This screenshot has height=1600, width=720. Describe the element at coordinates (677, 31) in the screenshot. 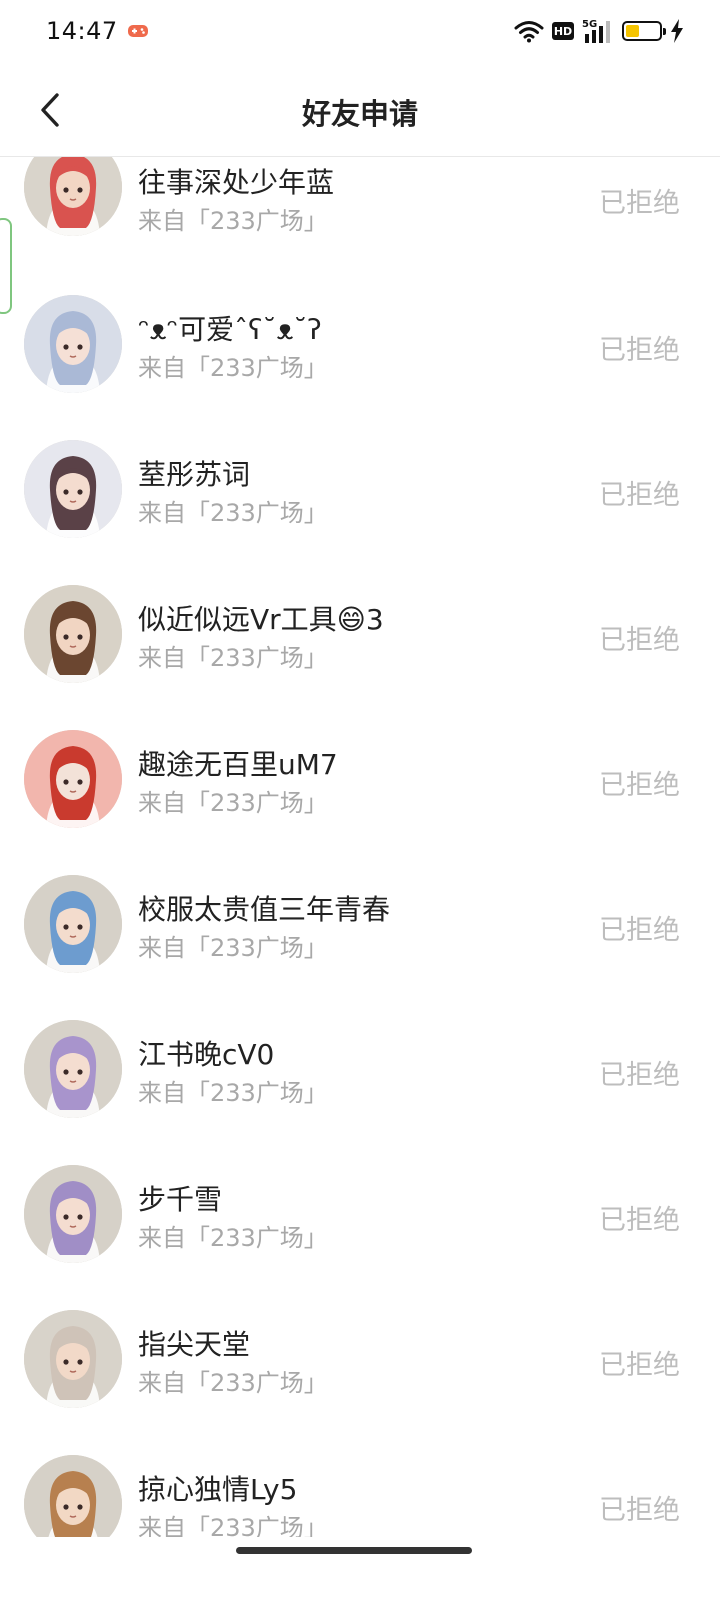

I see `charging-bolt-icon` at that location.